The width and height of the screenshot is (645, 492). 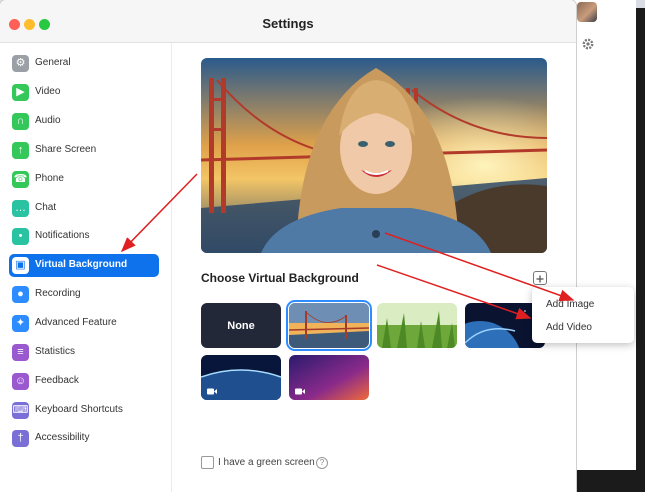 I want to click on sidebar-item-label: Share Screen, so click(x=66, y=149).